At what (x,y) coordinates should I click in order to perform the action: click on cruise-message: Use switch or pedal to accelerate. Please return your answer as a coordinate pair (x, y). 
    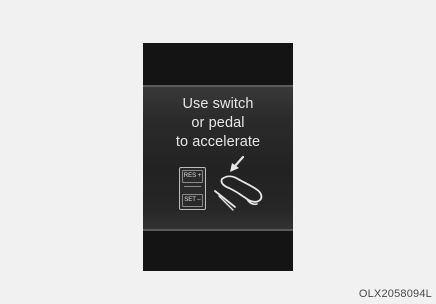
    Looking at the image, I should click on (218, 123).